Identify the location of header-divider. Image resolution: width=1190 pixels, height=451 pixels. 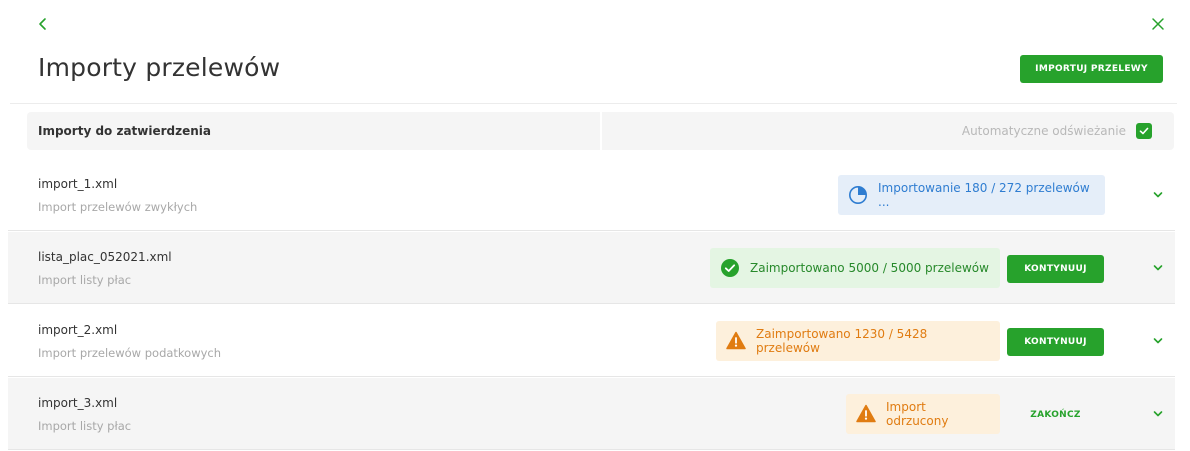
(593, 103).